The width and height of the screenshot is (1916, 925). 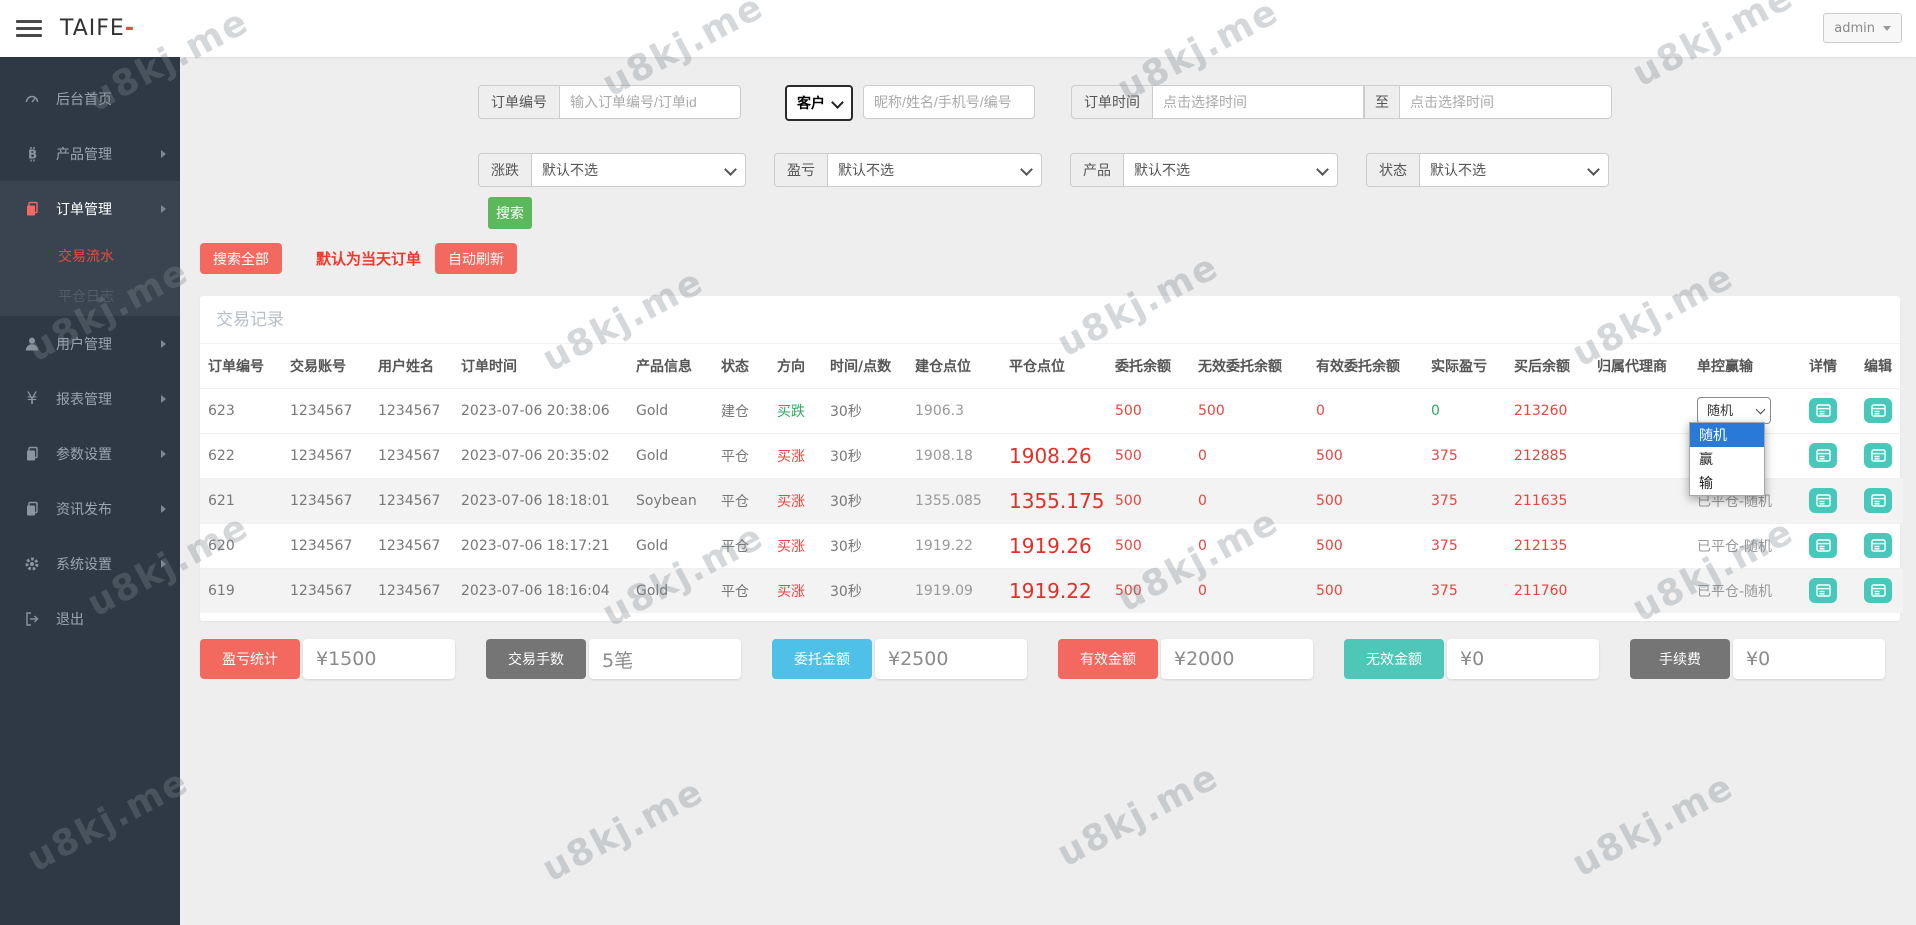 What do you see at coordinates (1547, 590) in the screenshot?
I see `cell-balance: 211760` at bounding box center [1547, 590].